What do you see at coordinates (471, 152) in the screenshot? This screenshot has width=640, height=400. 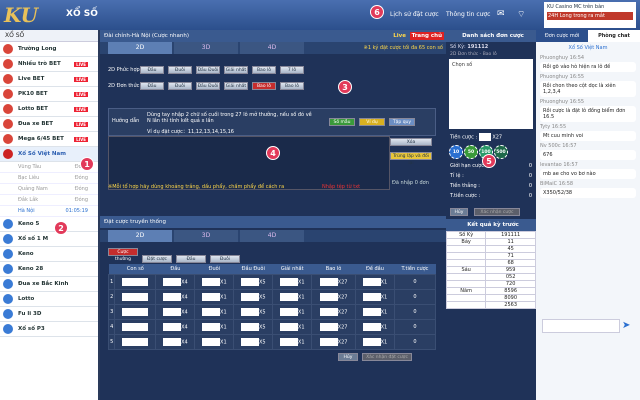 I see `chip-50: 50` at bounding box center [471, 152].